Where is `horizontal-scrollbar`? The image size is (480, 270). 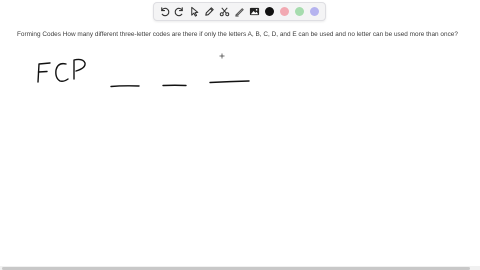 horizontal-scrollbar is located at coordinates (240, 268).